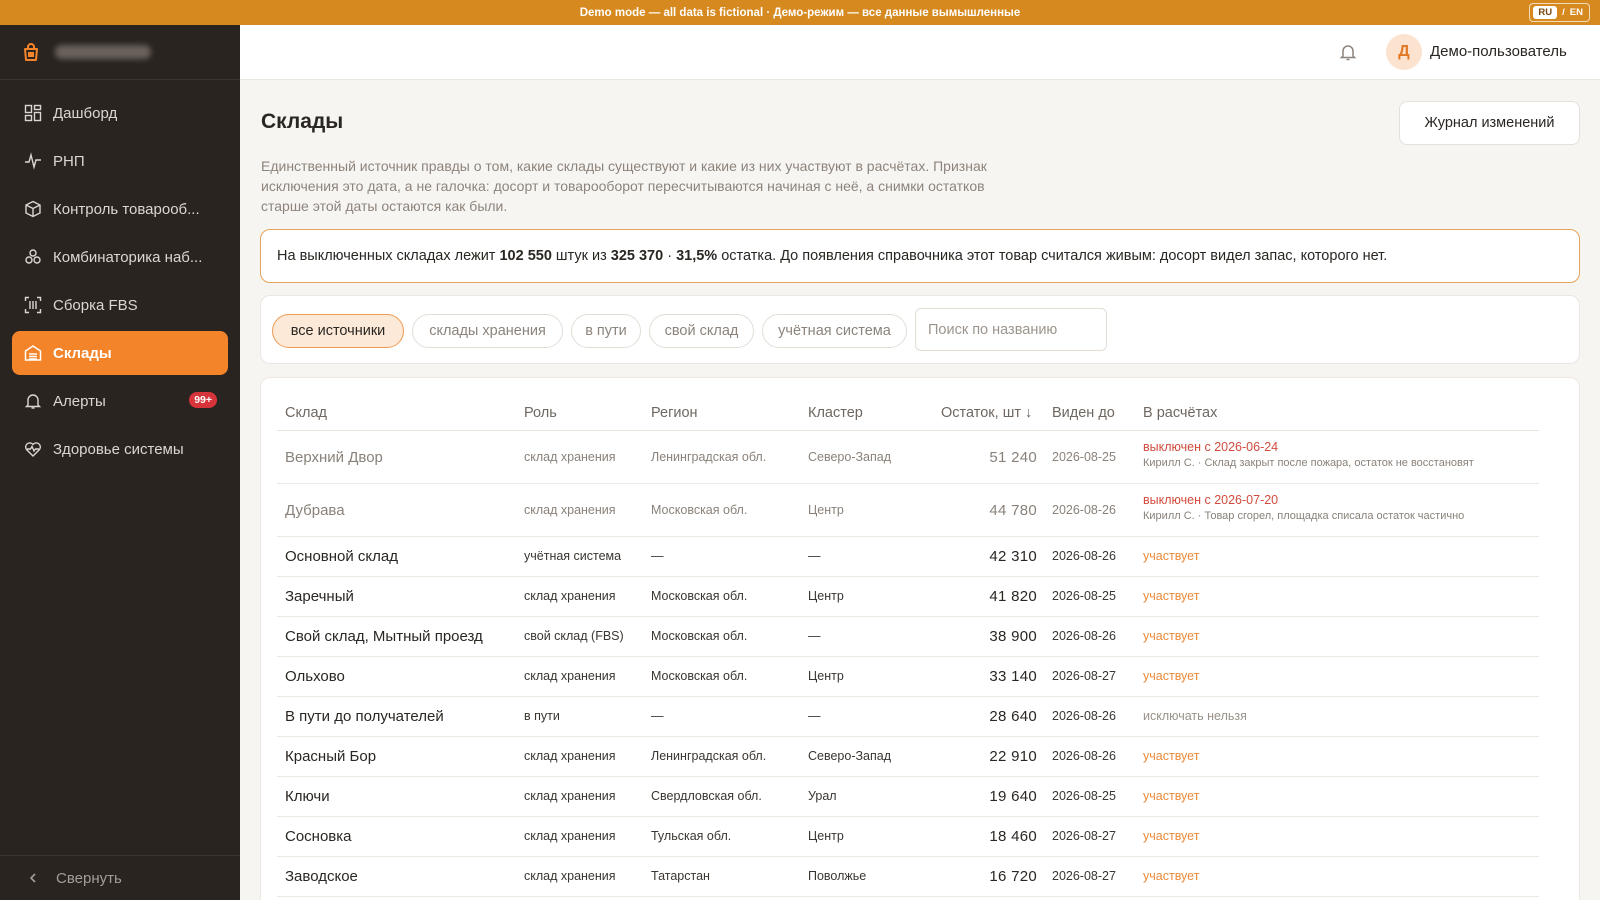 This screenshot has height=900, width=1600. I want to click on lang-en-option: EN, so click(1576, 12).